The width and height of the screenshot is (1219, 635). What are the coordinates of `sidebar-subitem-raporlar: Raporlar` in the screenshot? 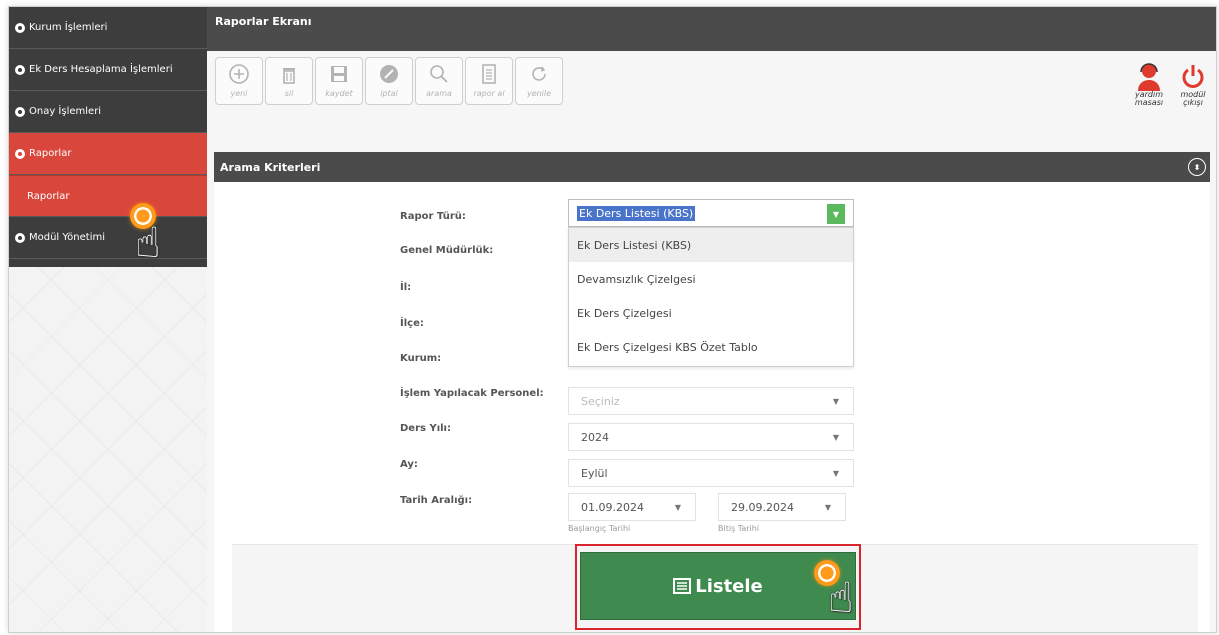 It's located at (108, 196).